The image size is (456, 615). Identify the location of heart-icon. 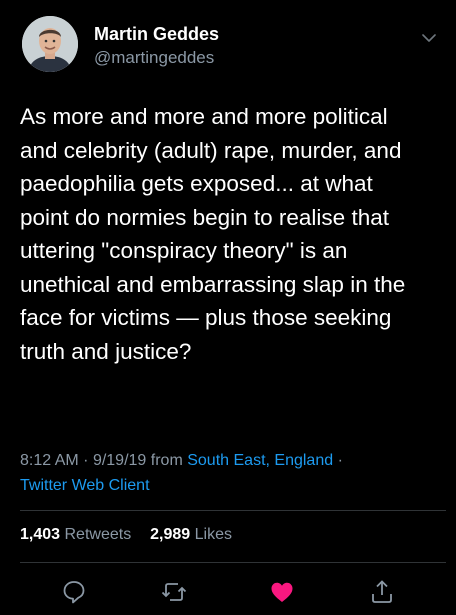
(282, 592).